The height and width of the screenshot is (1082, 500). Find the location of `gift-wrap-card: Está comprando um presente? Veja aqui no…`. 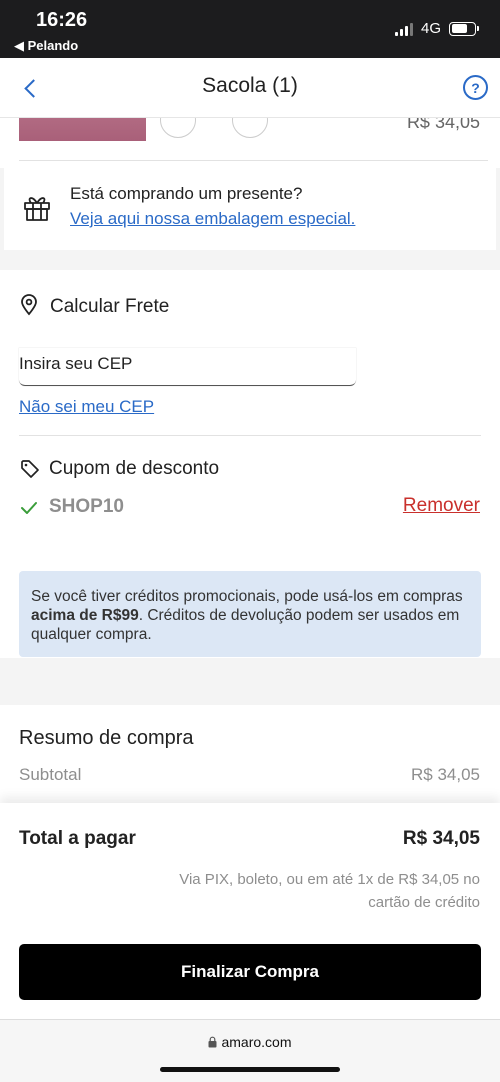

gift-wrap-card: Está comprando um presente? Veja aqui no… is located at coordinates (250, 209).